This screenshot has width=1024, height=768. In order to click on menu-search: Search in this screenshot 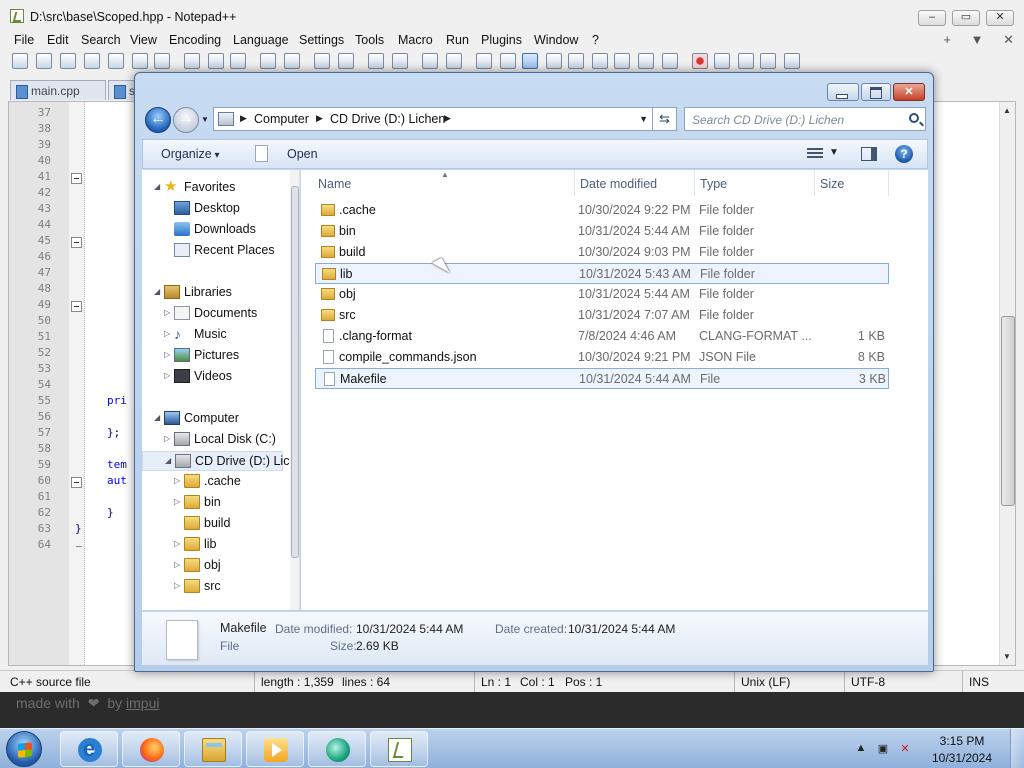, I will do `click(101, 40)`.